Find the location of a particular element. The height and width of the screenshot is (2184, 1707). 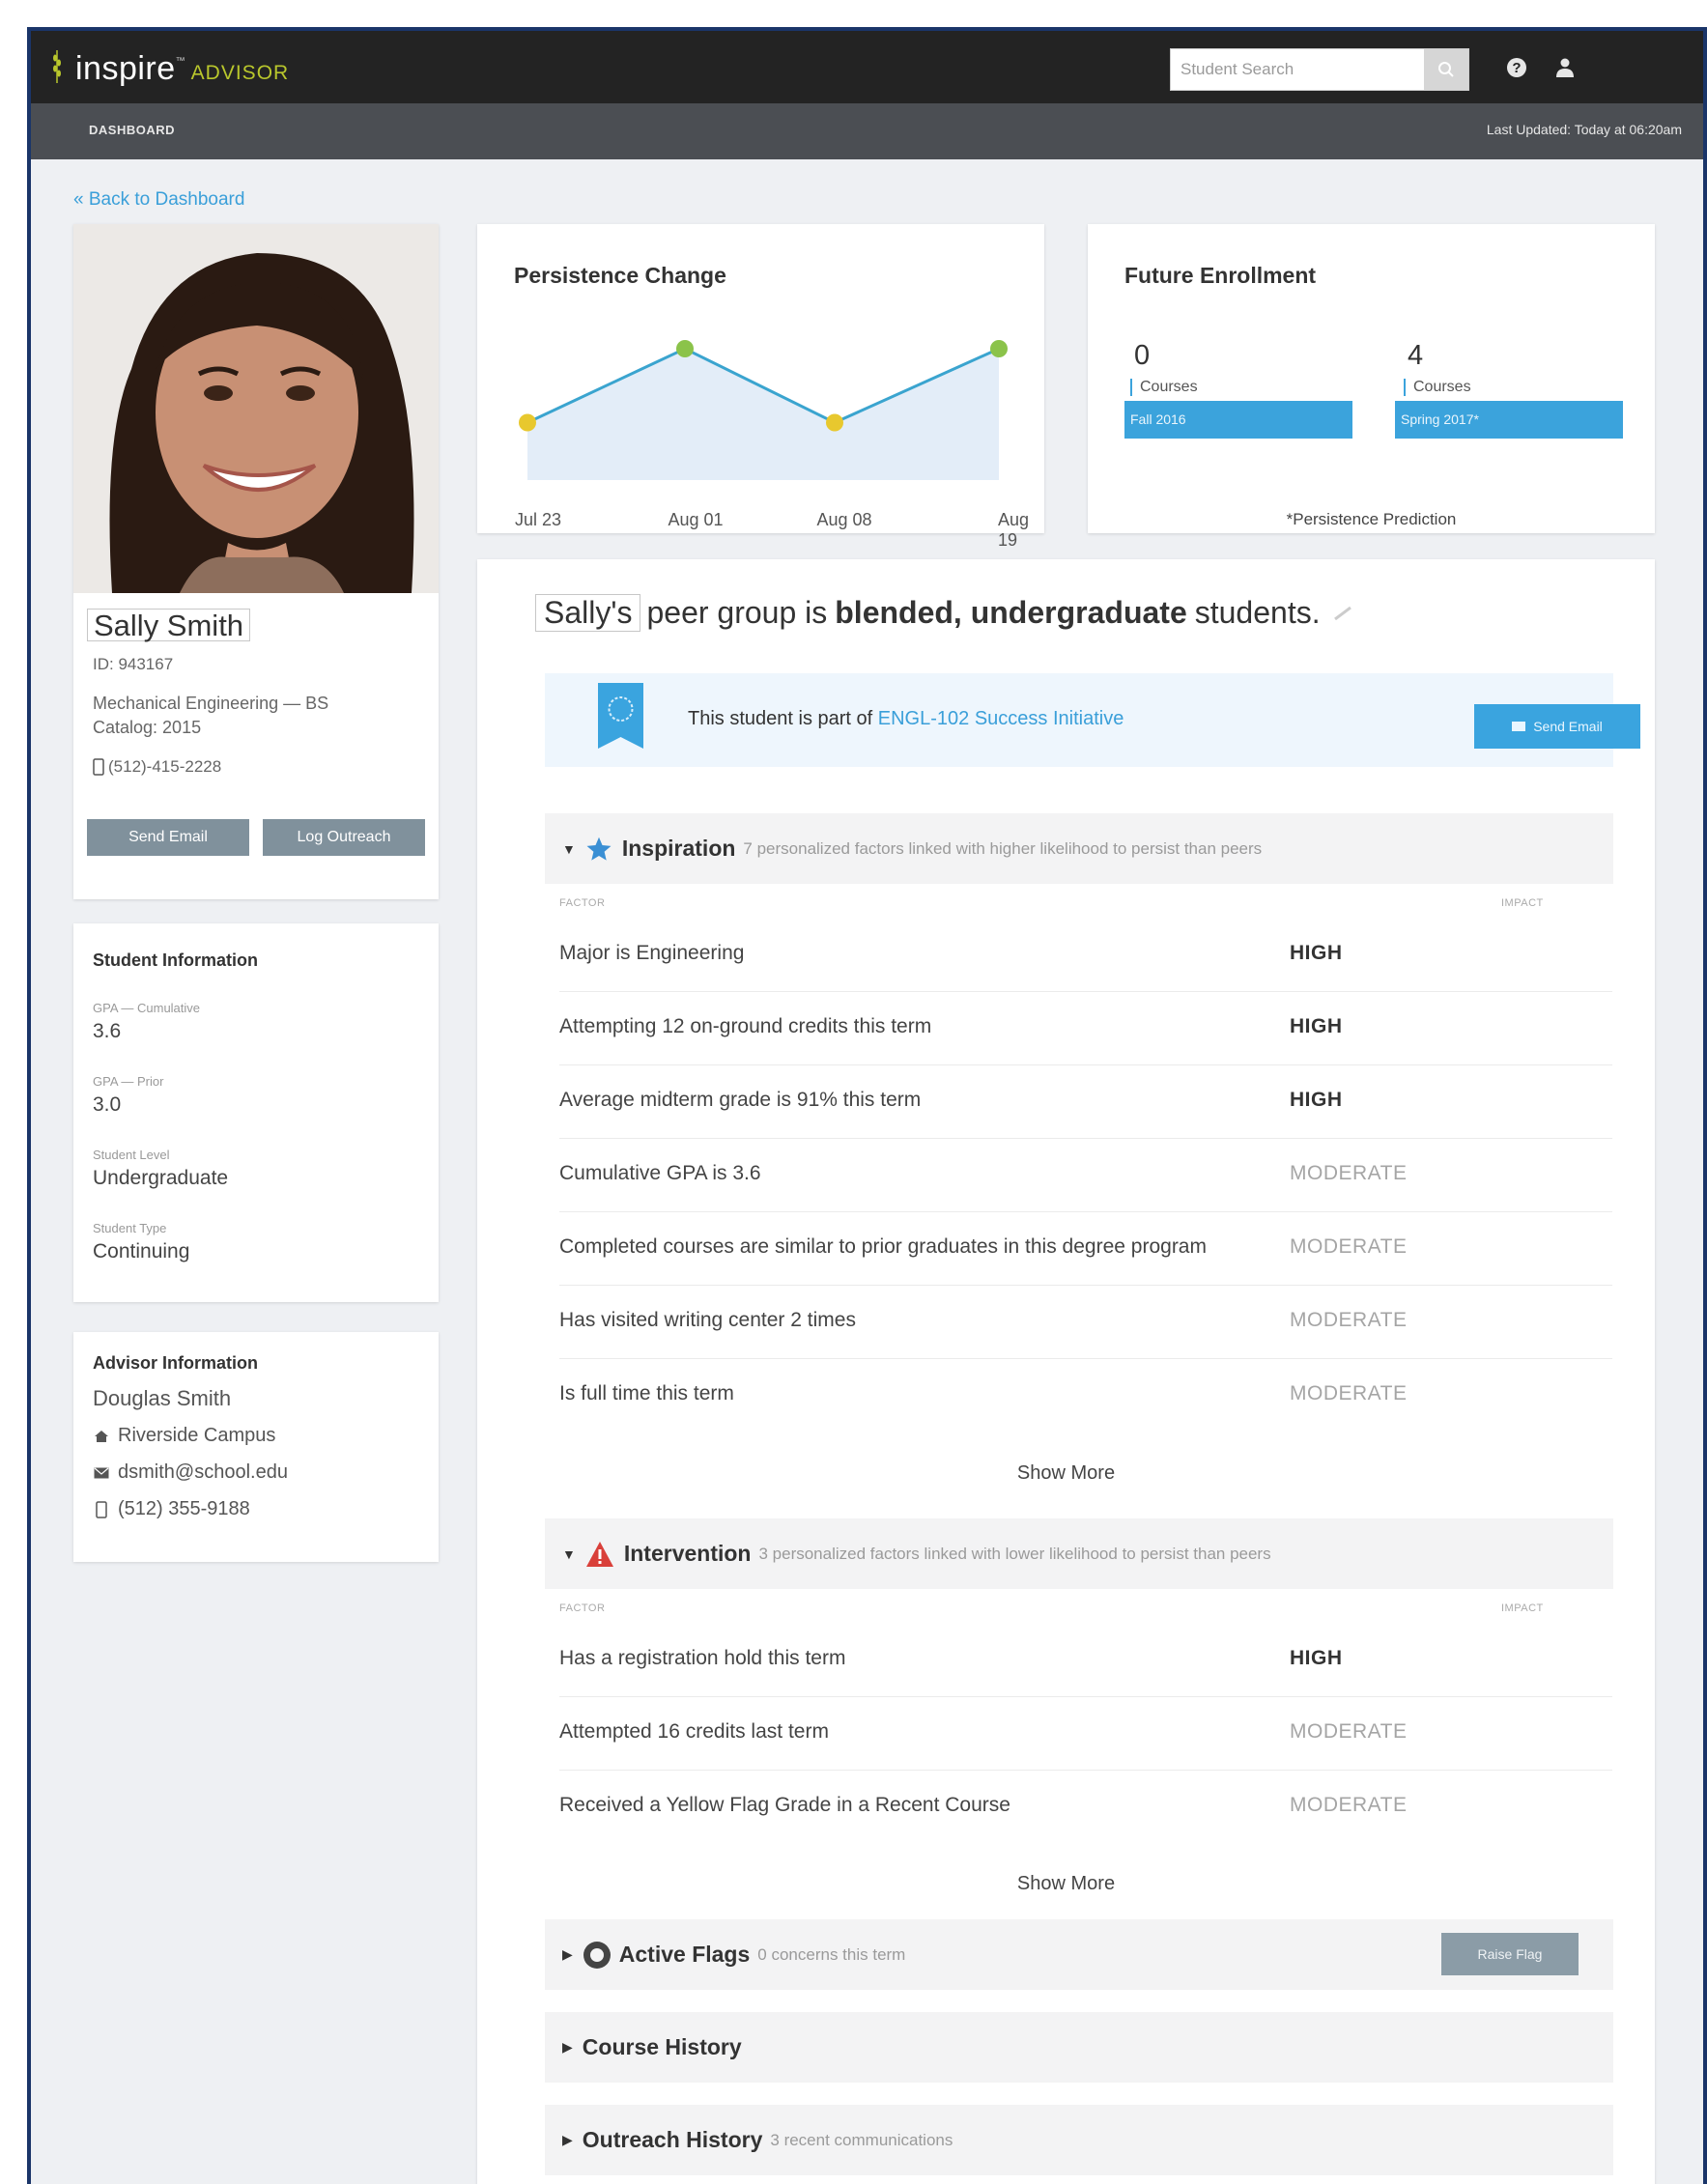

course-history-title: Course History is located at coordinates (662, 2047).